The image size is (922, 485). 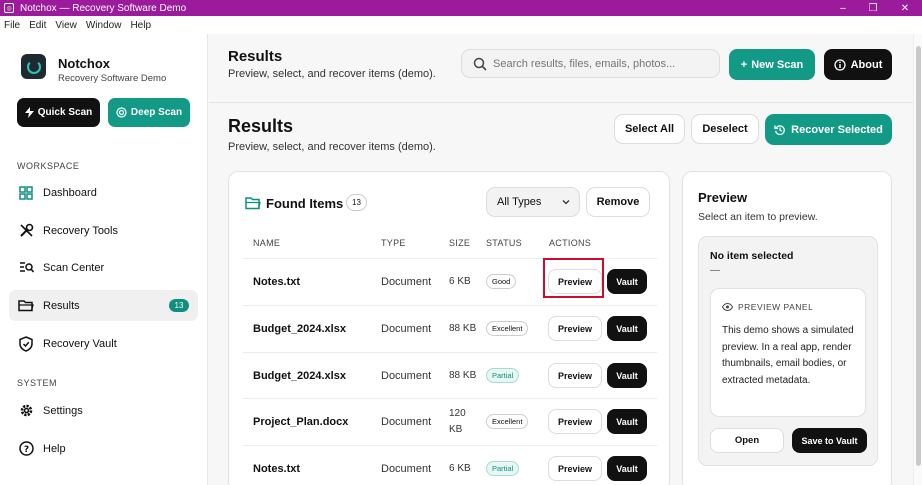 I want to click on menu-help: Help, so click(x=140, y=25).